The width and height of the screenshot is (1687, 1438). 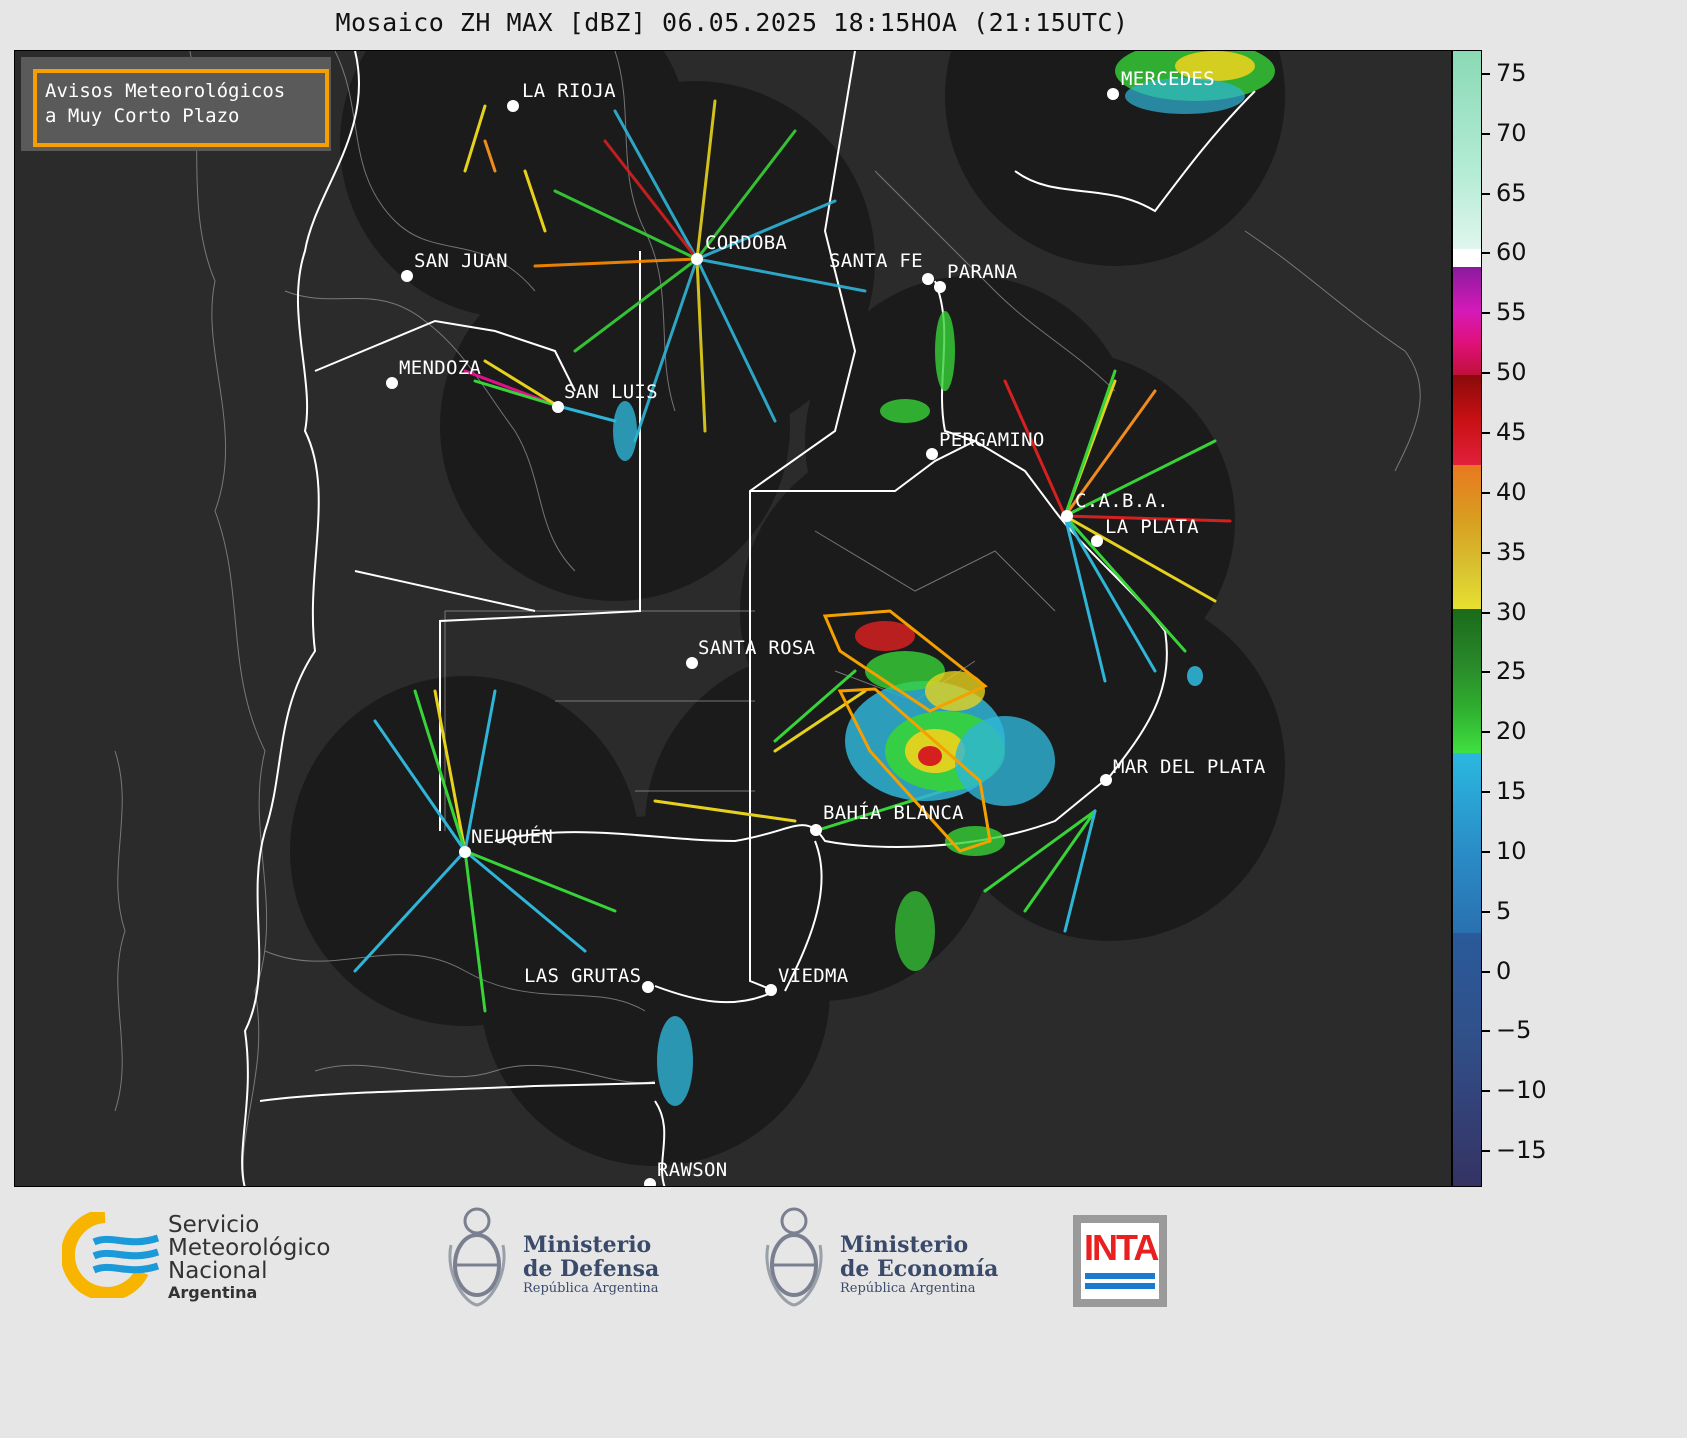 What do you see at coordinates (1168, 79) in the screenshot?
I see `city-label-mercedes: MERCEDES` at bounding box center [1168, 79].